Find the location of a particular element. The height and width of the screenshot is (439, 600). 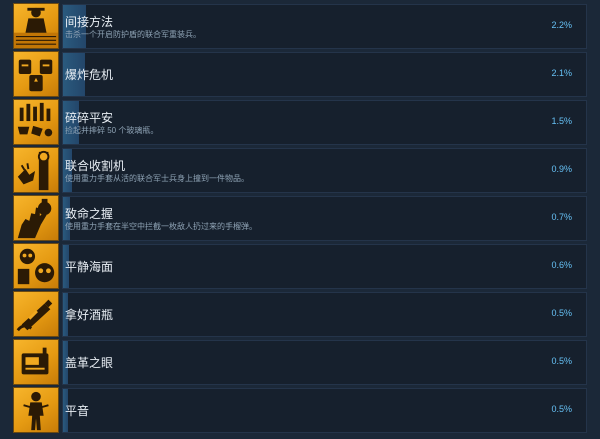

soldier-icon is located at coordinates (36, 26).